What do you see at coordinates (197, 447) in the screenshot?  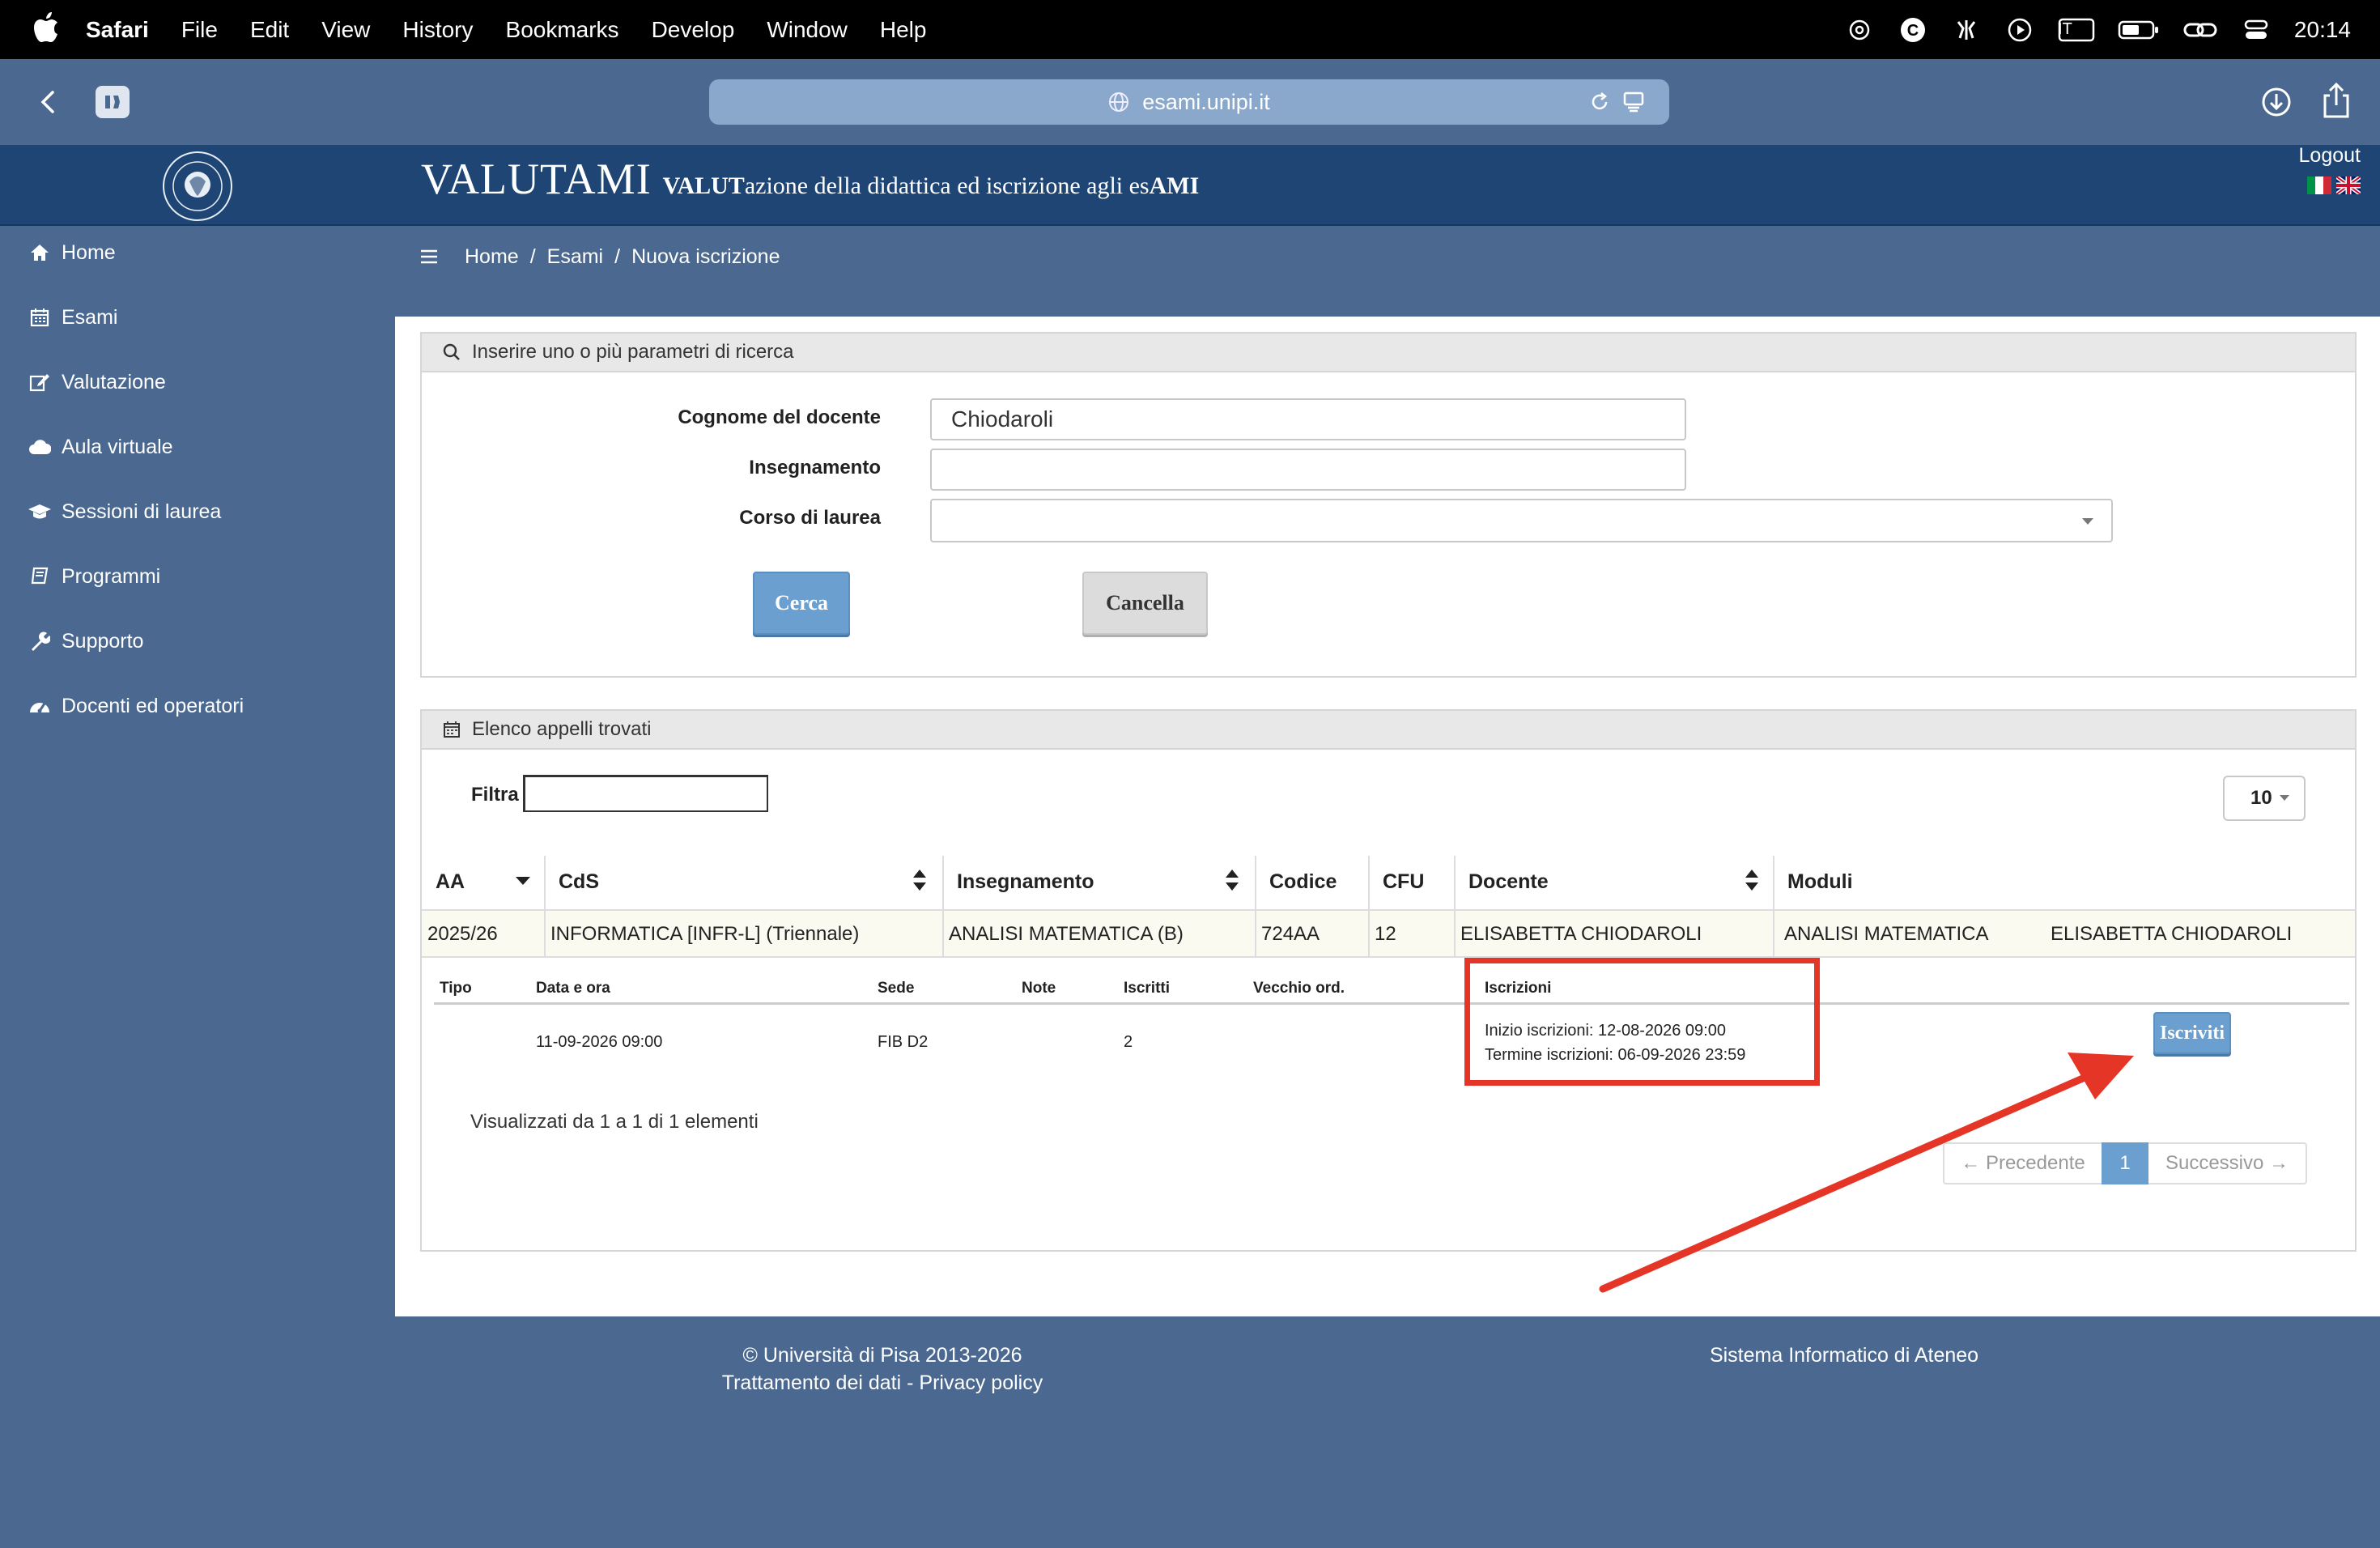 I see `sidebar-item-aula-virtuale: Aula virtuale` at bounding box center [197, 447].